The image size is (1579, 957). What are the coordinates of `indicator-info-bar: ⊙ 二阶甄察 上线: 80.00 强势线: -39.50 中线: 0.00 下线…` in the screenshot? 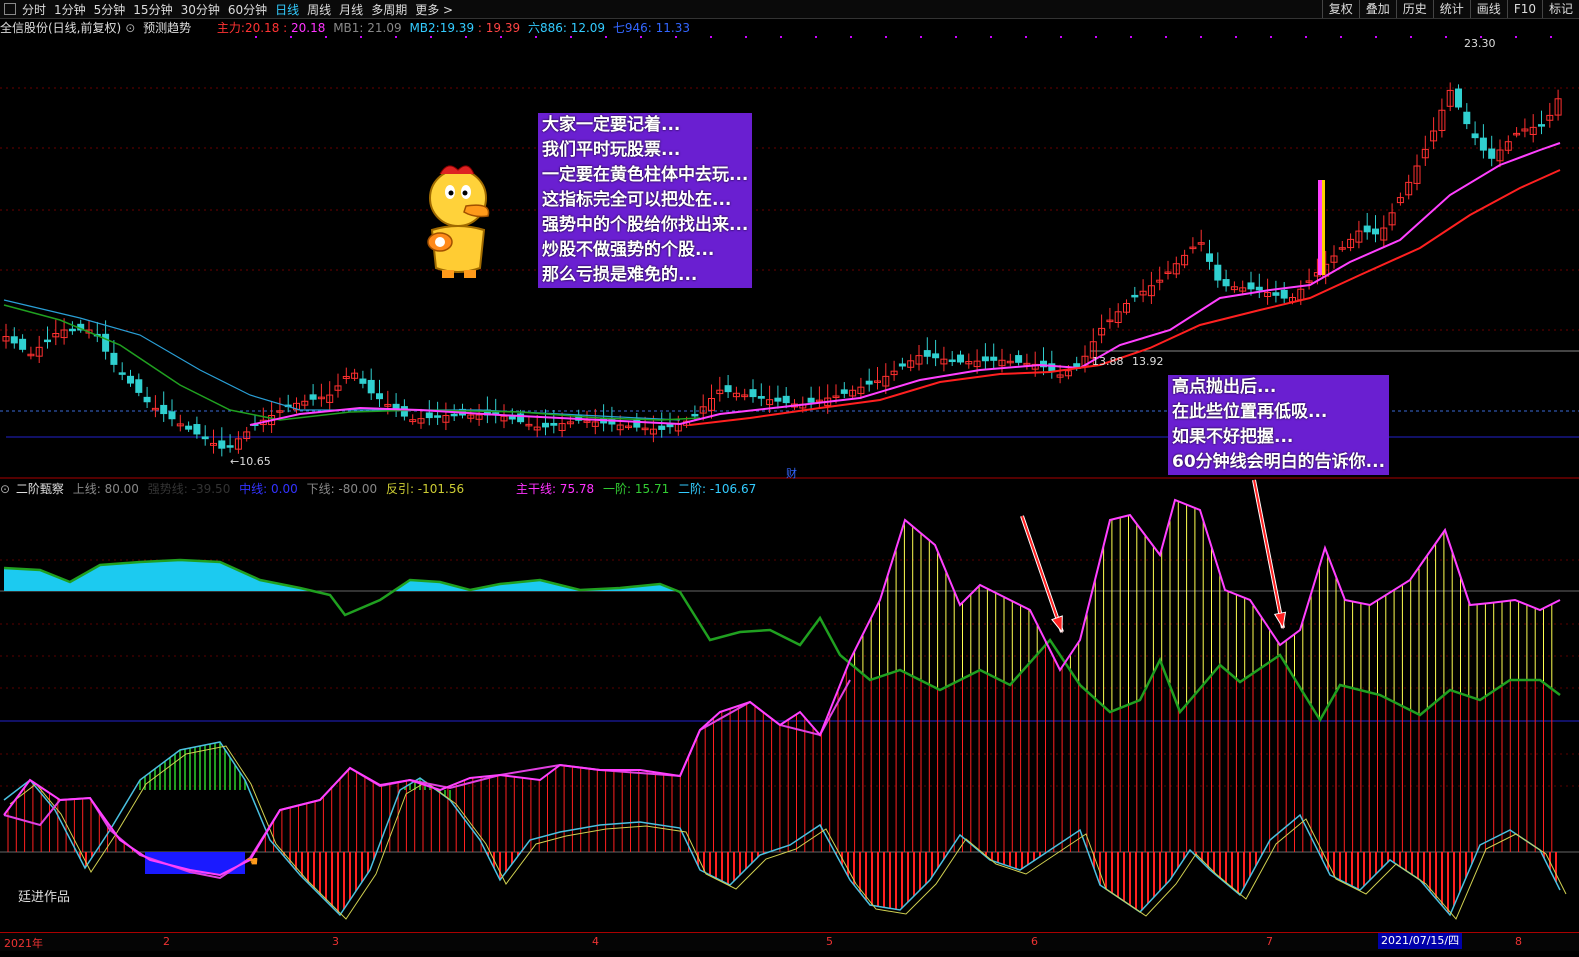 It's located at (380, 489).